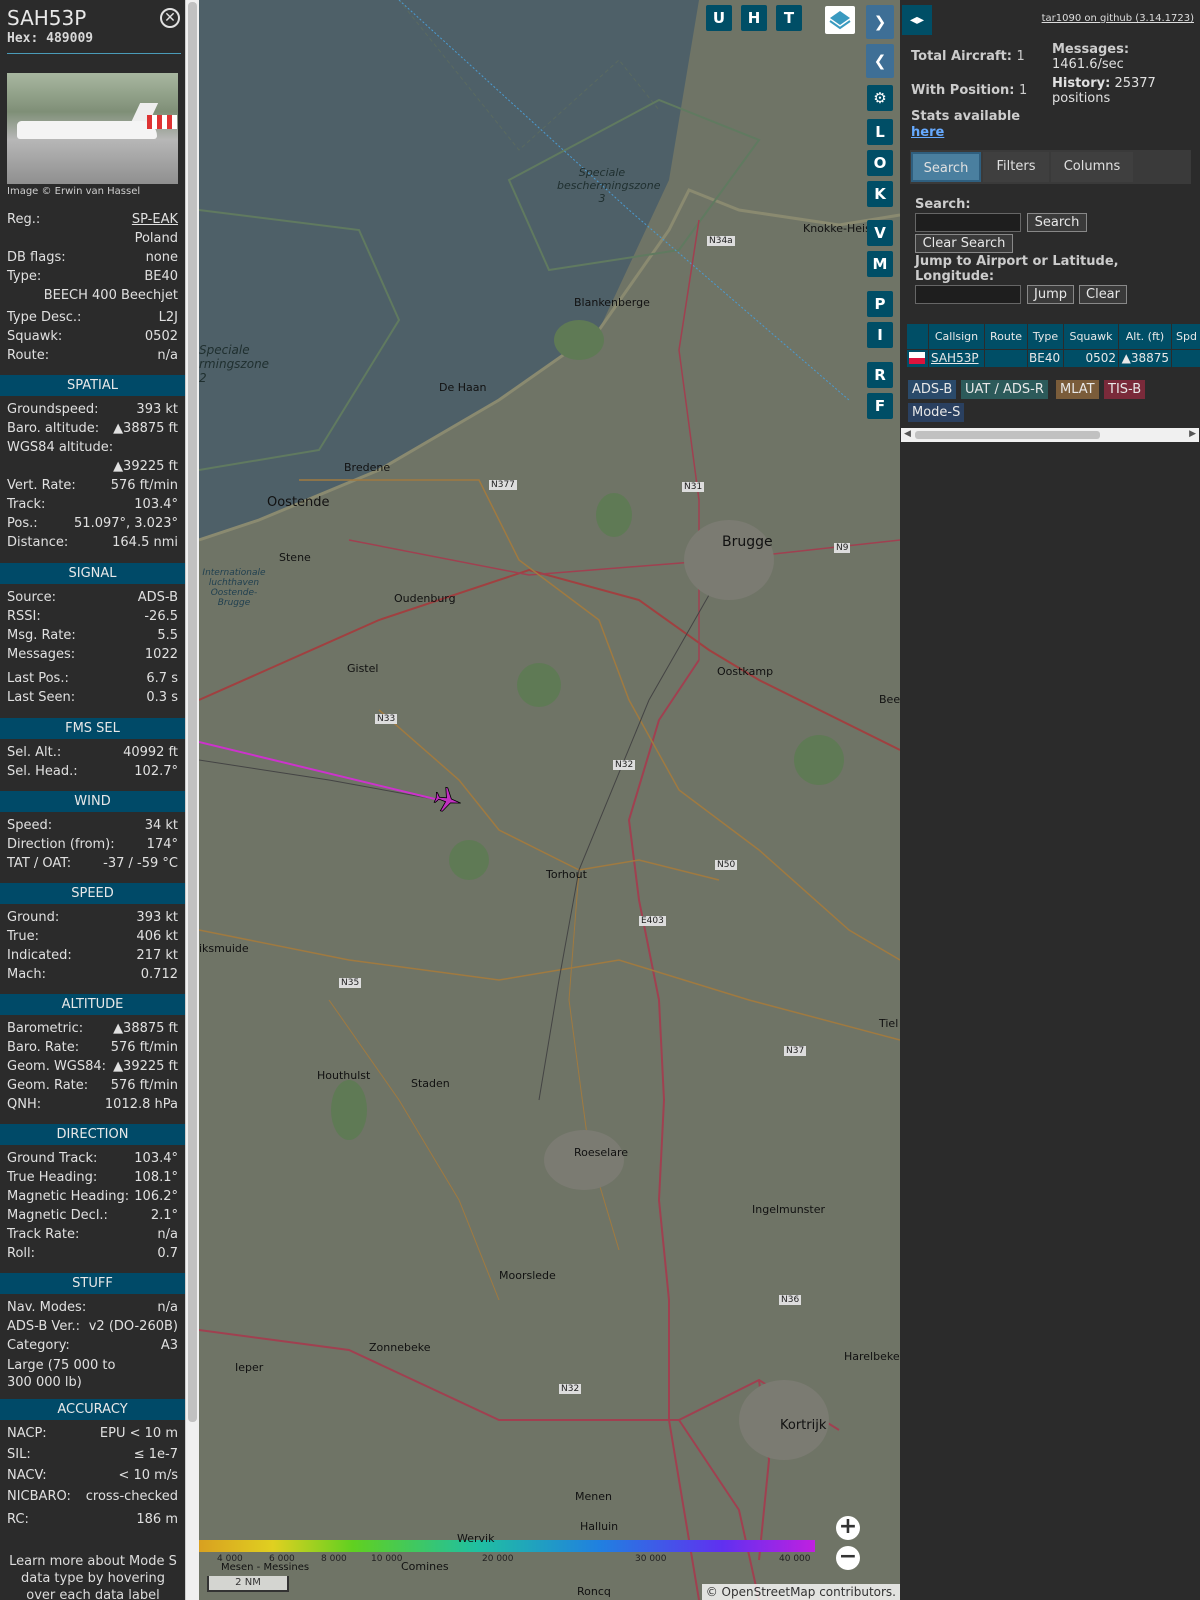 Image resolution: width=1200 pixels, height=1600 pixels. I want to click on table-header: Type, so click(1045, 336).